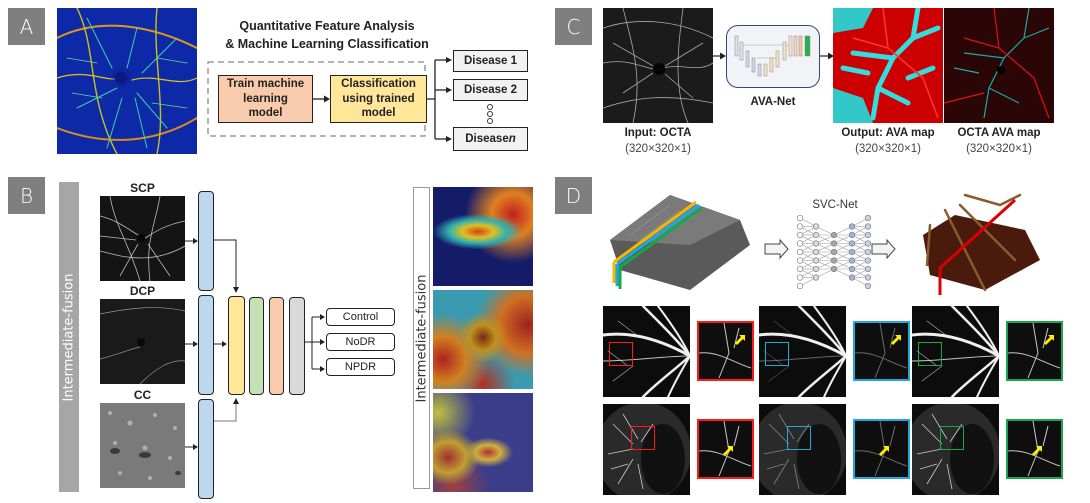 The width and height of the screenshot is (1090, 503). Describe the element at coordinates (999, 141) in the screenshot. I see `octa-ava-caption: OCTA AVA map (320×320×1)` at that location.